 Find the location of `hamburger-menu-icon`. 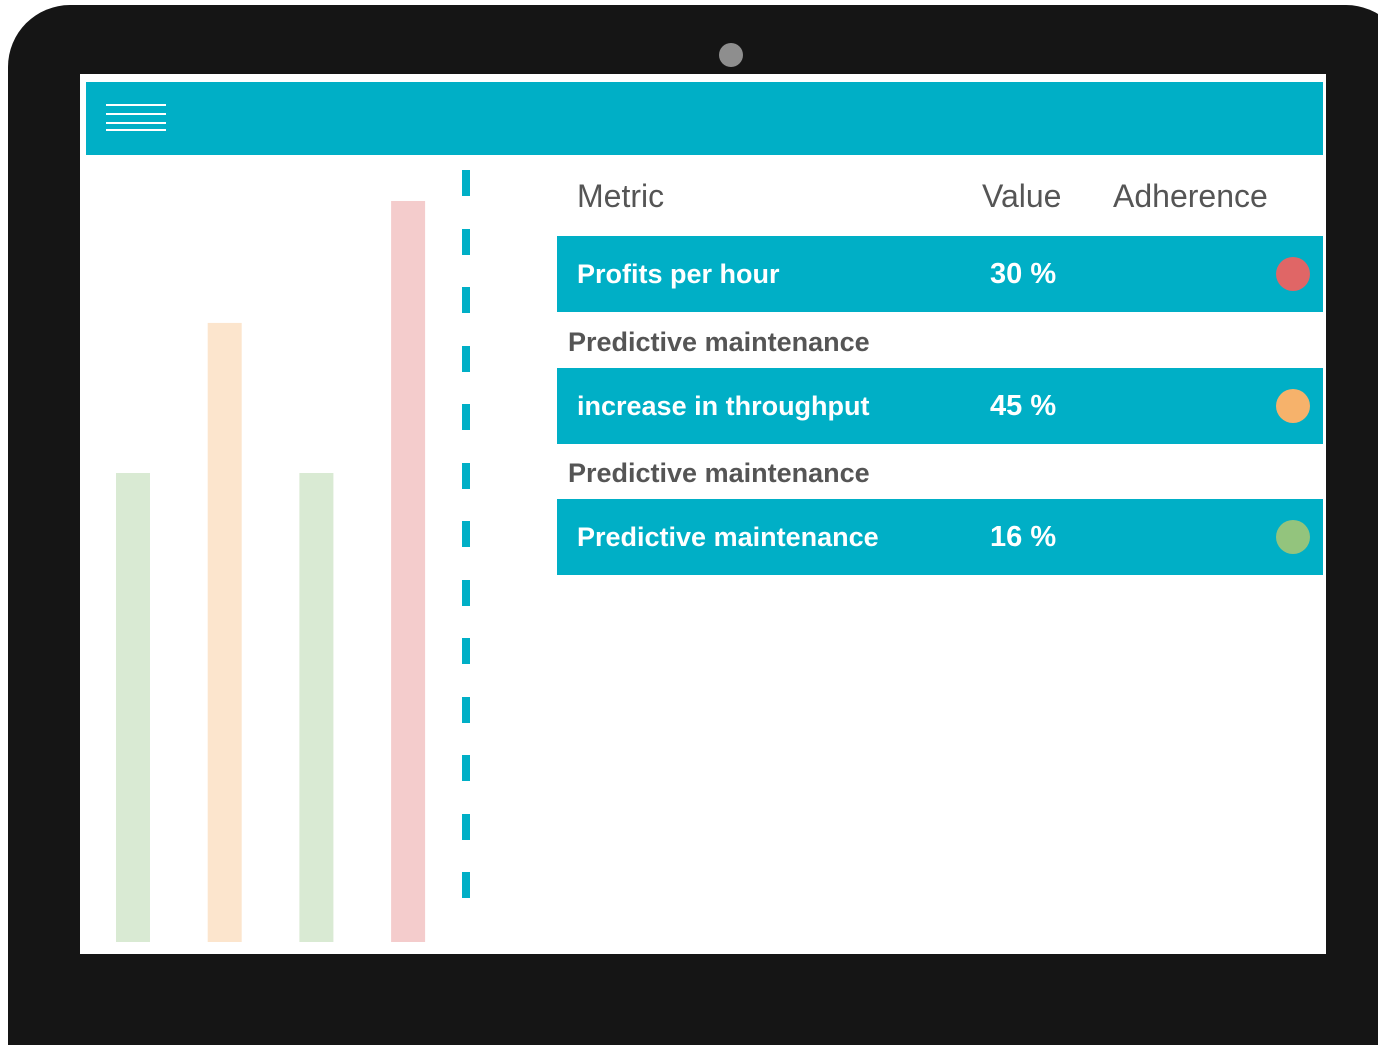

hamburger-menu-icon is located at coordinates (136, 116).